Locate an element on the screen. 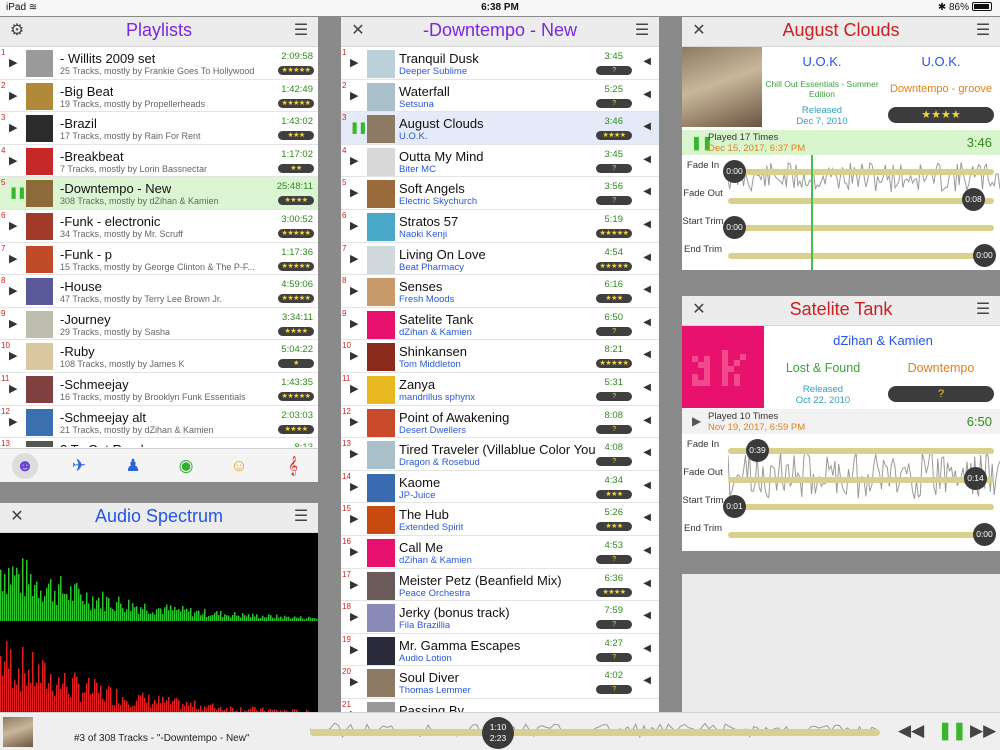  playlist-row: 13▶2 To Get Ready8:13 is located at coordinates (159, 442).